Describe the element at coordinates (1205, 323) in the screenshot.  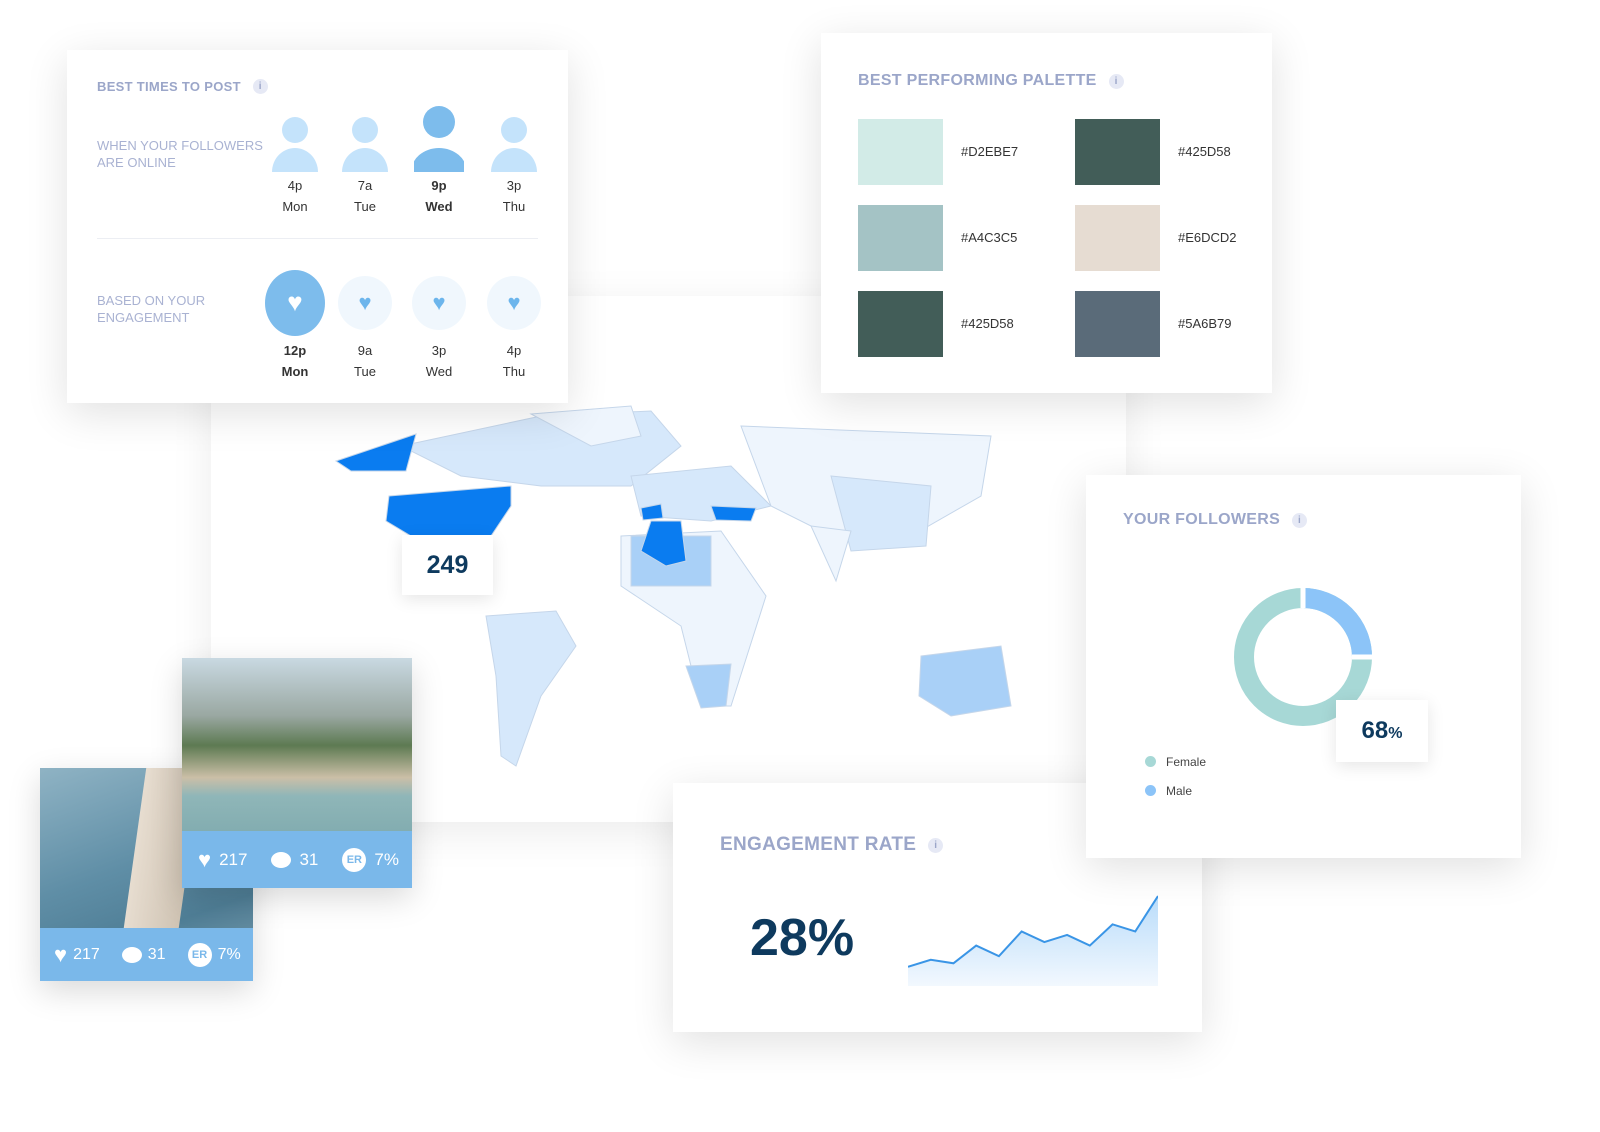
I see `swatch-hex: #5A6B79` at that location.